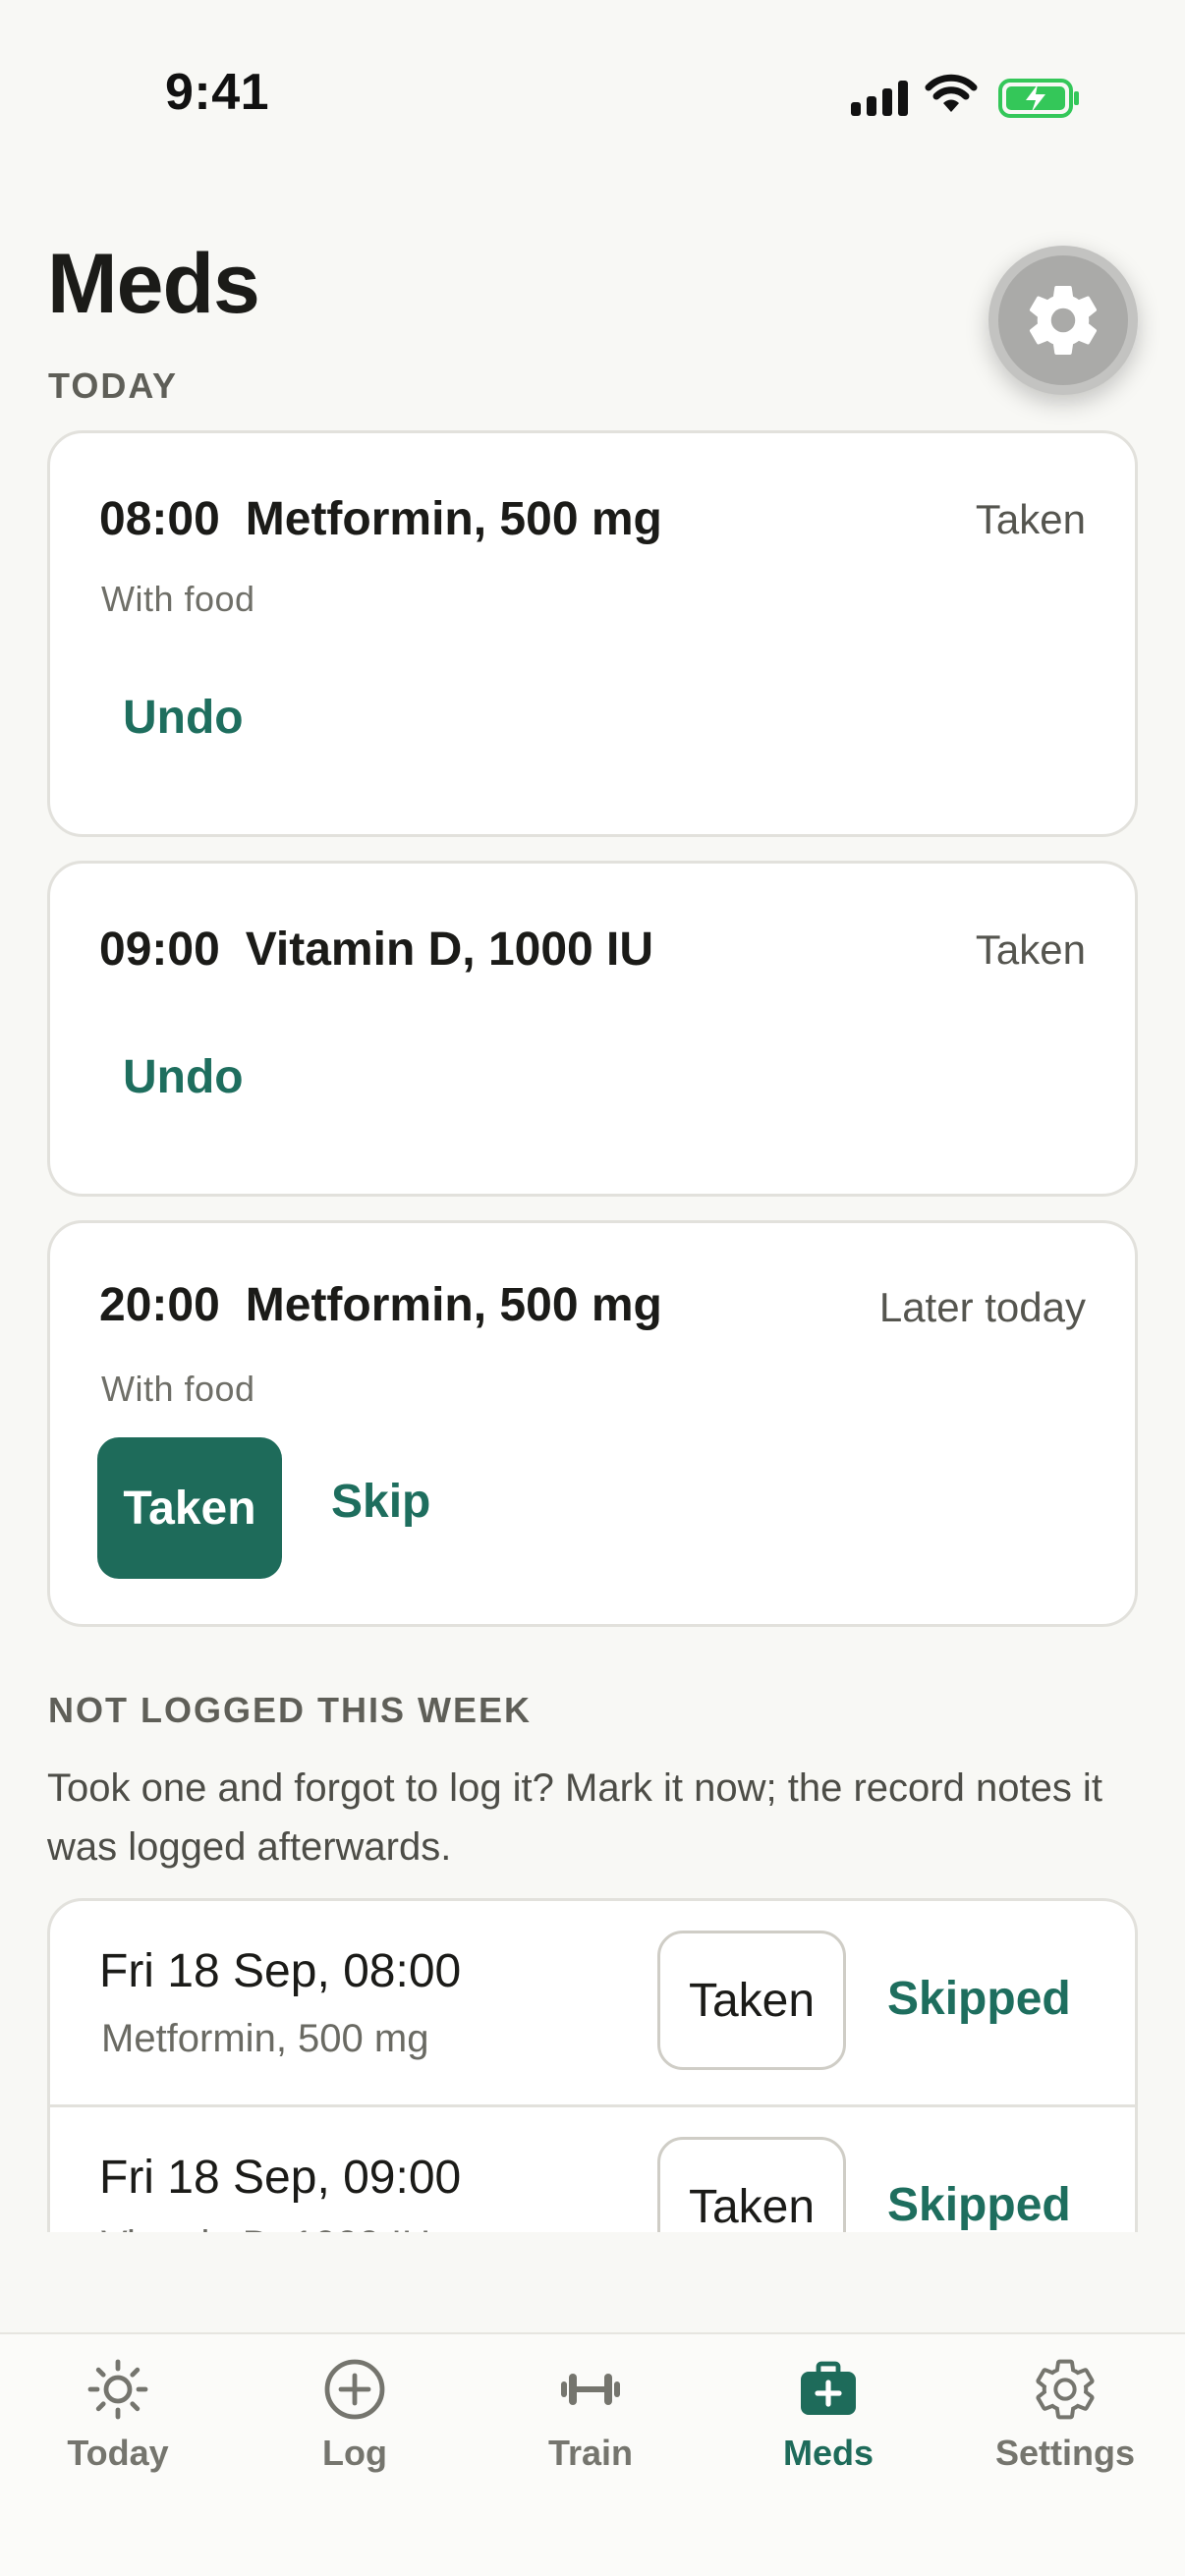 Image resolution: width=1185 pixels, height=2576 pixels. I want to click on dose-title: 08:00 Metformin, 500 mg, so click(381, 519).